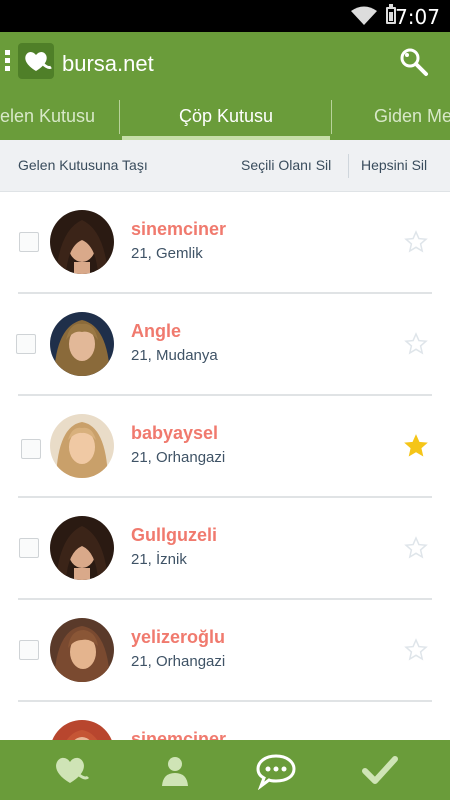 The width and height of the screenshot is (450, 800). I want to click on heart-logo-icon, so click(38, 61).